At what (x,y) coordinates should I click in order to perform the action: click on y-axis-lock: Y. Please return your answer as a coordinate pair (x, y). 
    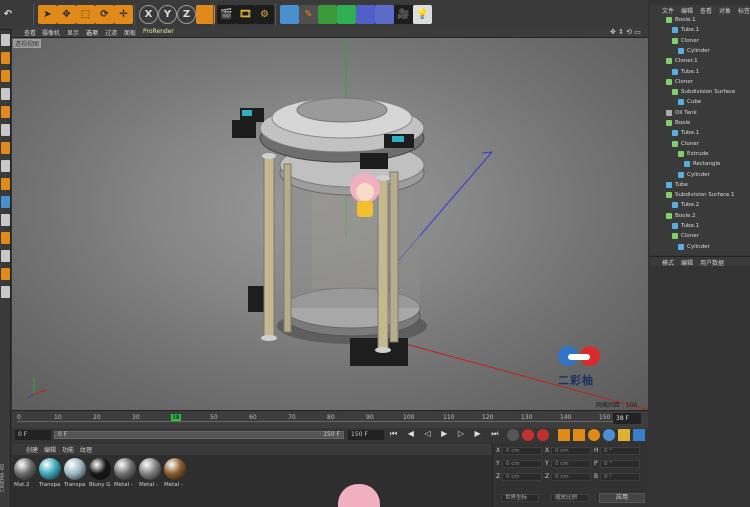
    Looking at the image, I should click on (167, 14).